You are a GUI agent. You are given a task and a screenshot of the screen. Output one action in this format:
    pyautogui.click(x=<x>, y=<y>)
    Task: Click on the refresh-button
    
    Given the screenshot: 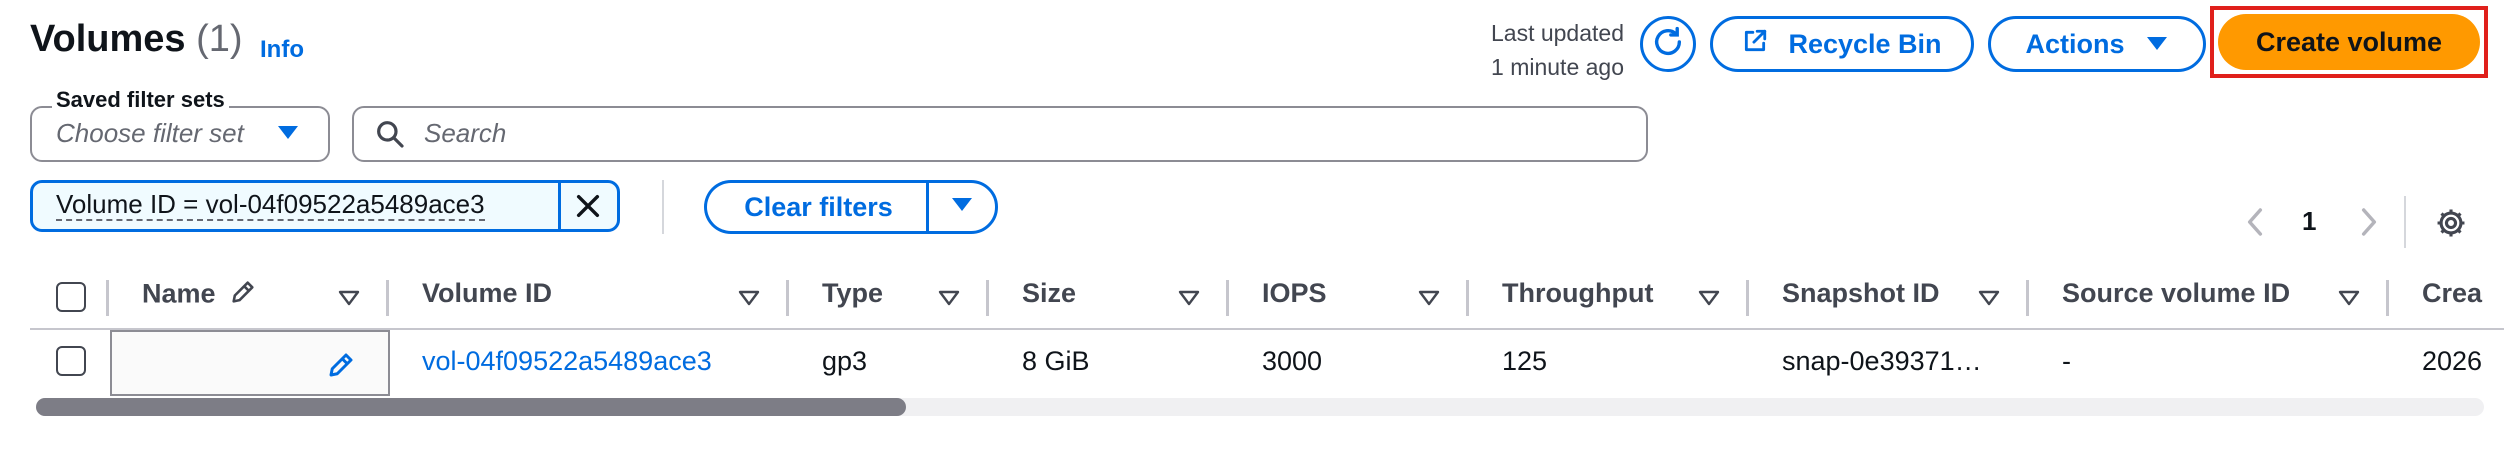 What is the action you would take?
    pyautogui.click(x=1668, y=44)
    